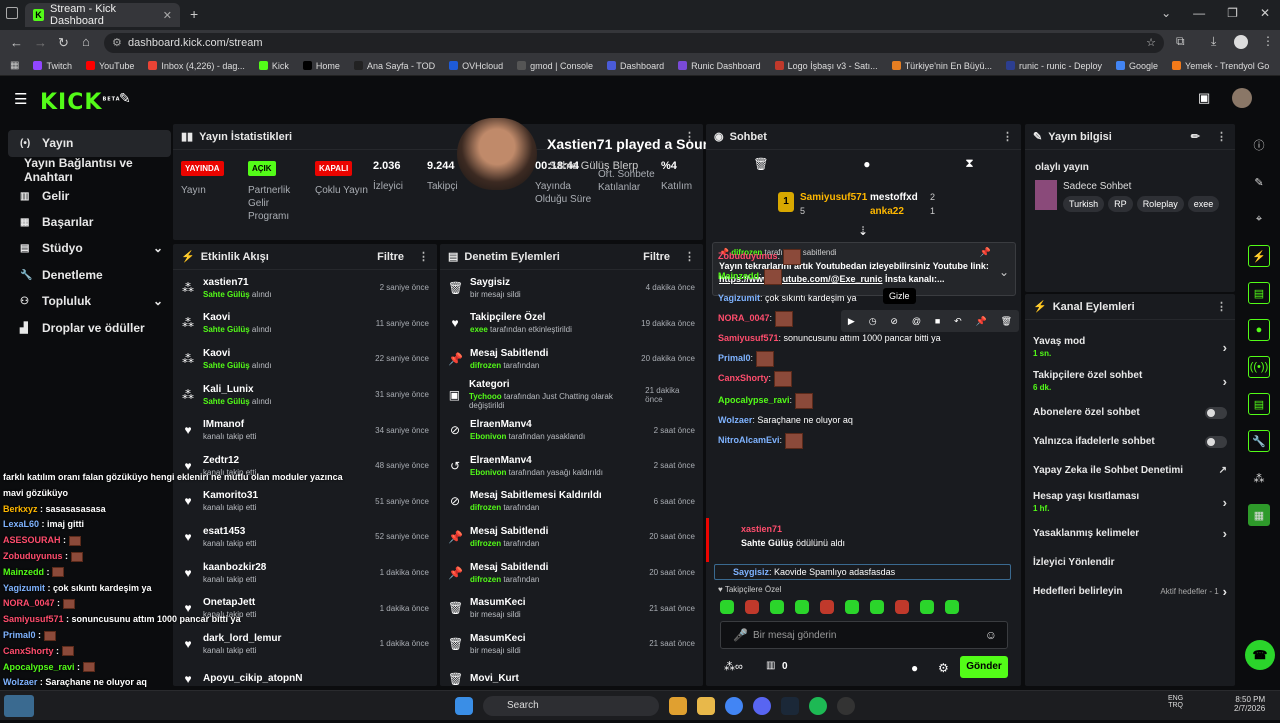 This screenshot has width=1280, height=723. What do you see at coordinates (89, 328) in the screenshot?
I see `nav-item: ▟ Droplar ve ödüller` at bounding box center [89, 328].